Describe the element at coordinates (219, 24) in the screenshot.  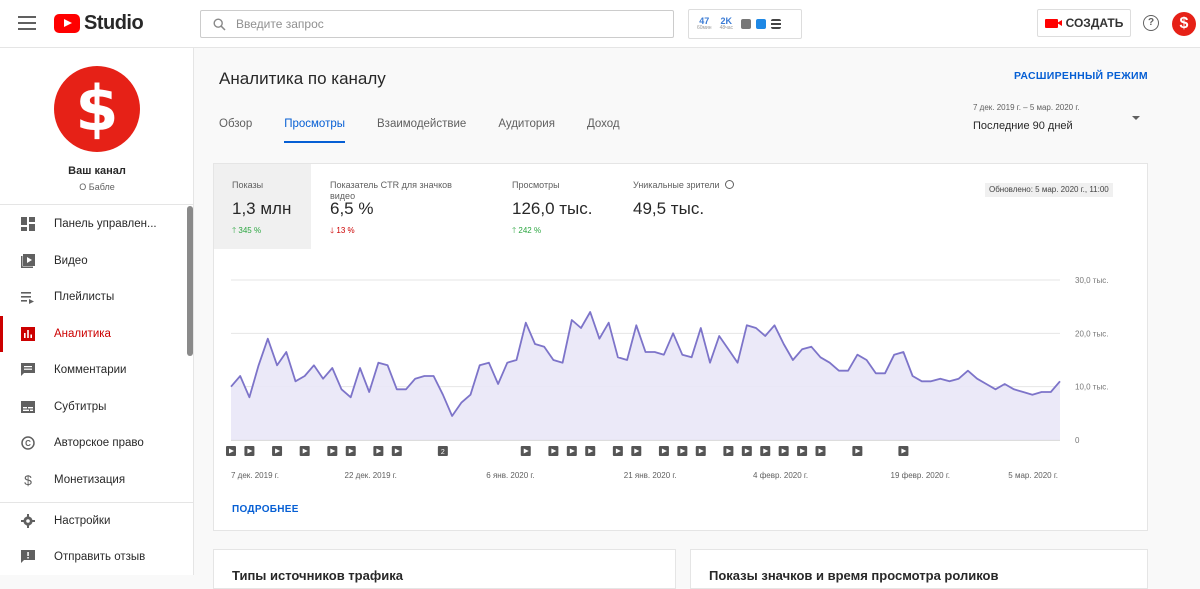
I see `search-icon` at that location.